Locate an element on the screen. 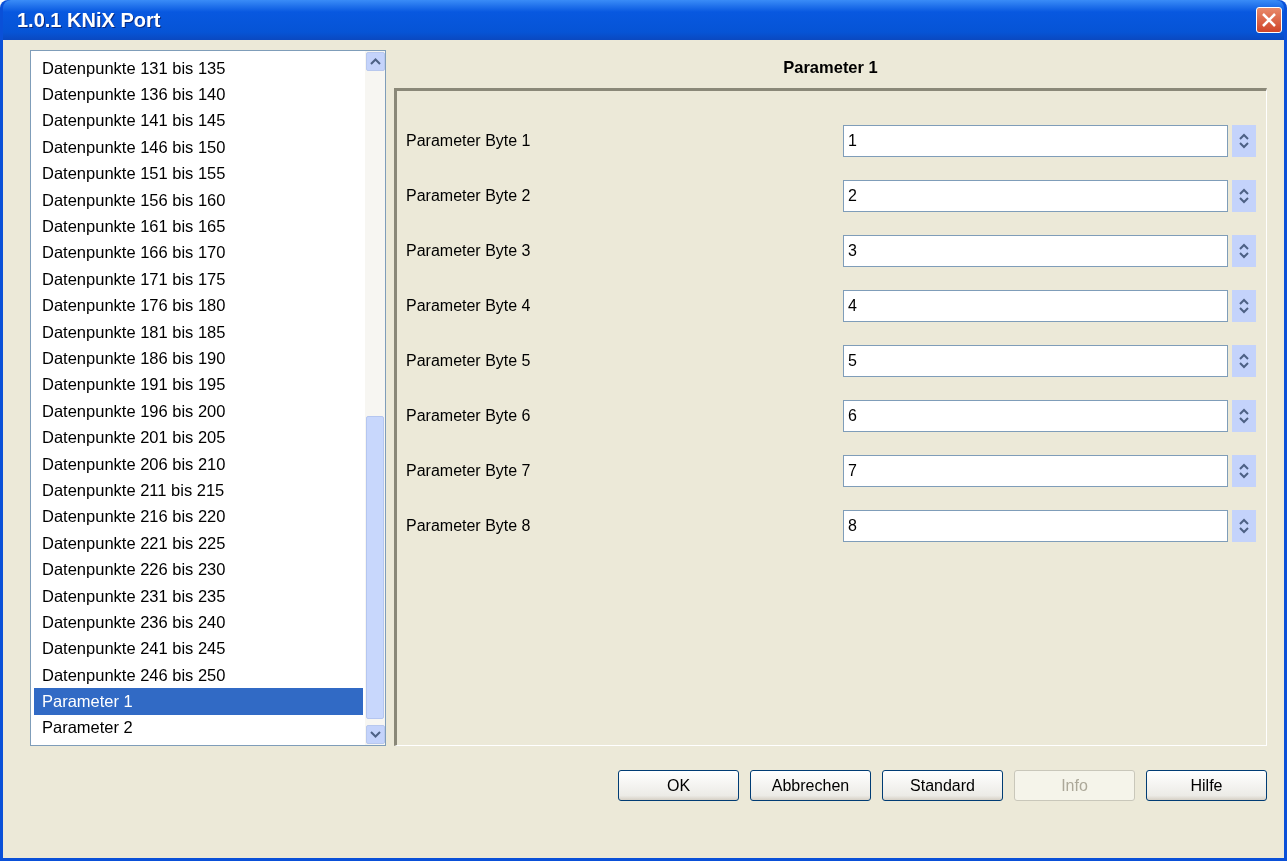 The height and width of the screenshot is (861, 1287). list-item: Datenpunkte 131 bis 135 is located at coordinates (198, 68).